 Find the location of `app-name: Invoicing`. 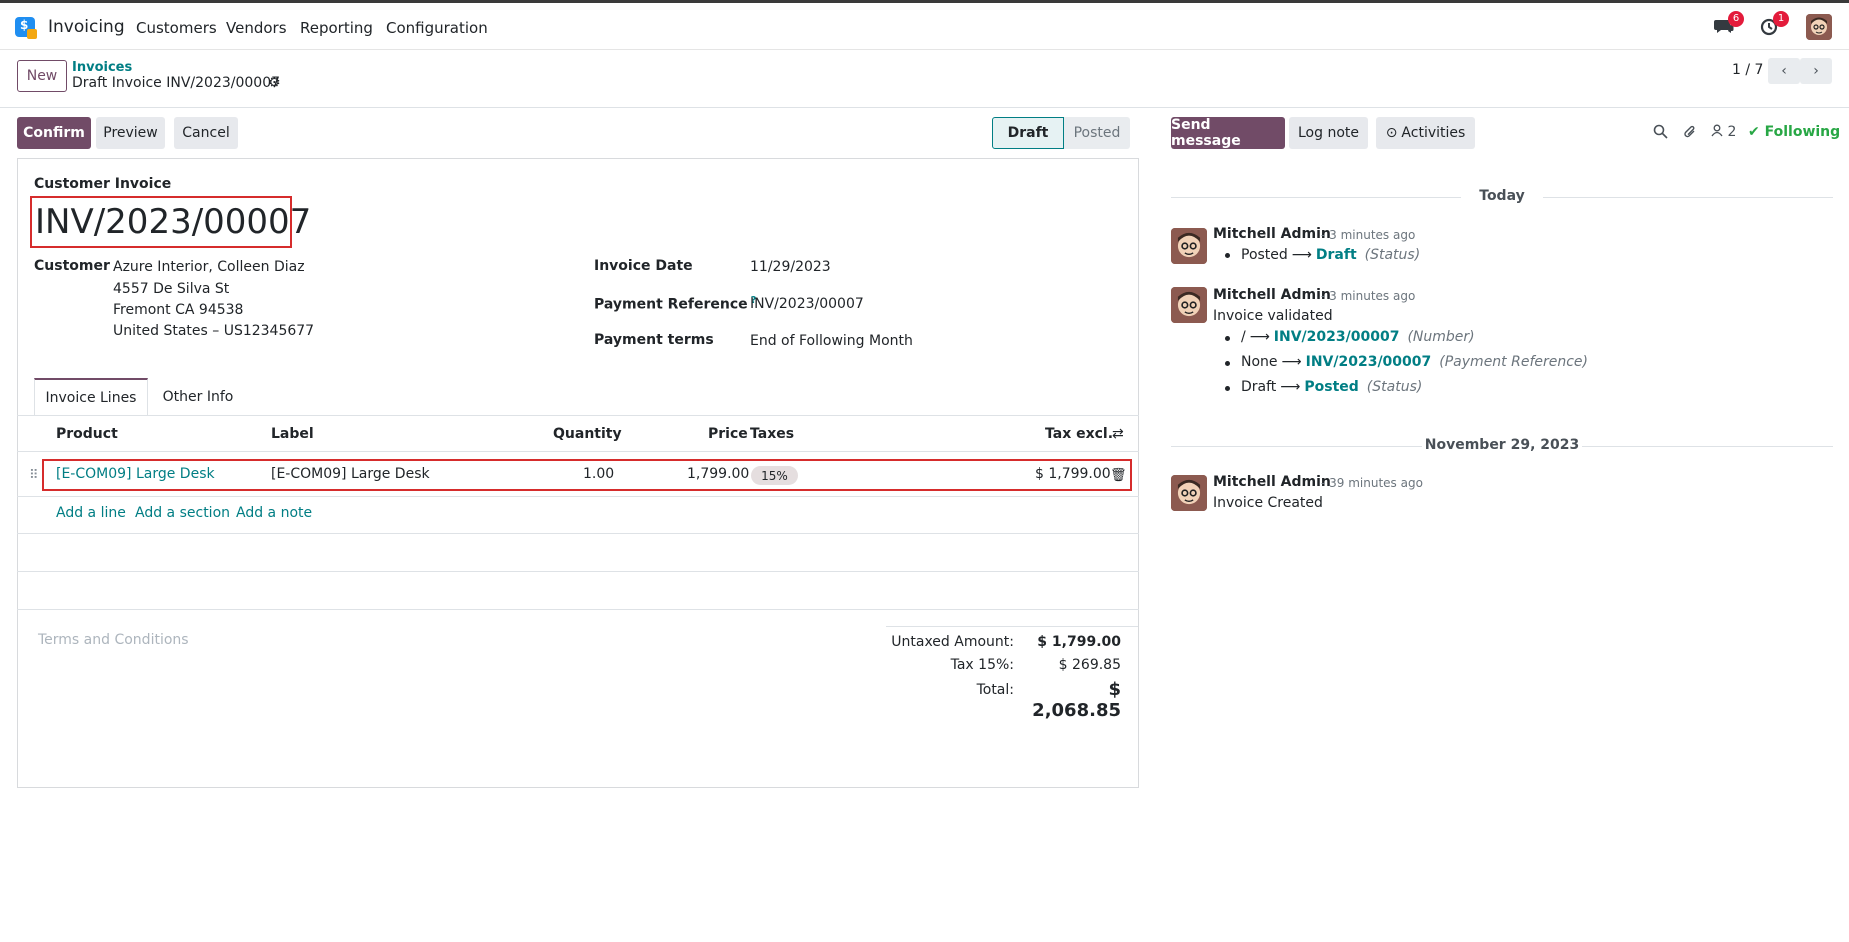

app-name: Invoicing is located at coordinates (86, 27).